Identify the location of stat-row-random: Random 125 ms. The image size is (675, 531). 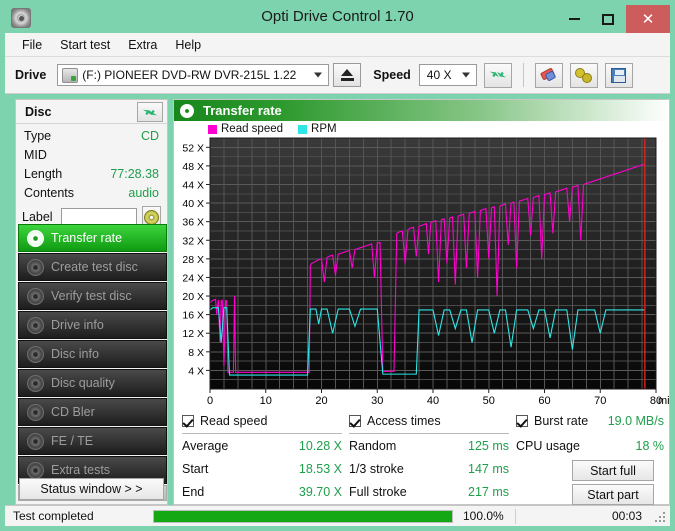
(429, 445).